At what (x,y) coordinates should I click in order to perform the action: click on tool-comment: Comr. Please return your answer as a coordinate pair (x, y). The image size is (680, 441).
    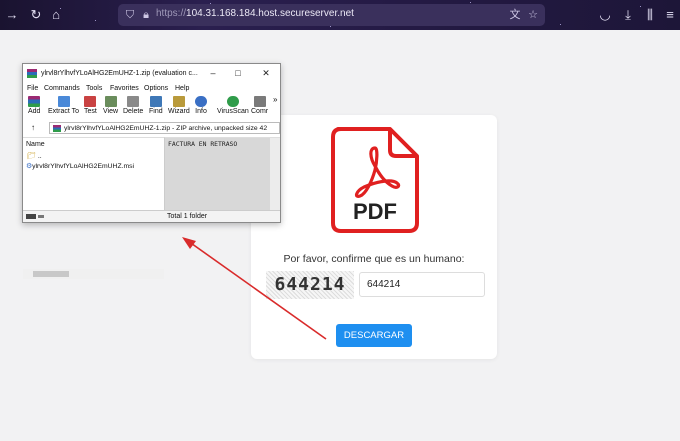
    Looking at the image, I should click on (259, 105).